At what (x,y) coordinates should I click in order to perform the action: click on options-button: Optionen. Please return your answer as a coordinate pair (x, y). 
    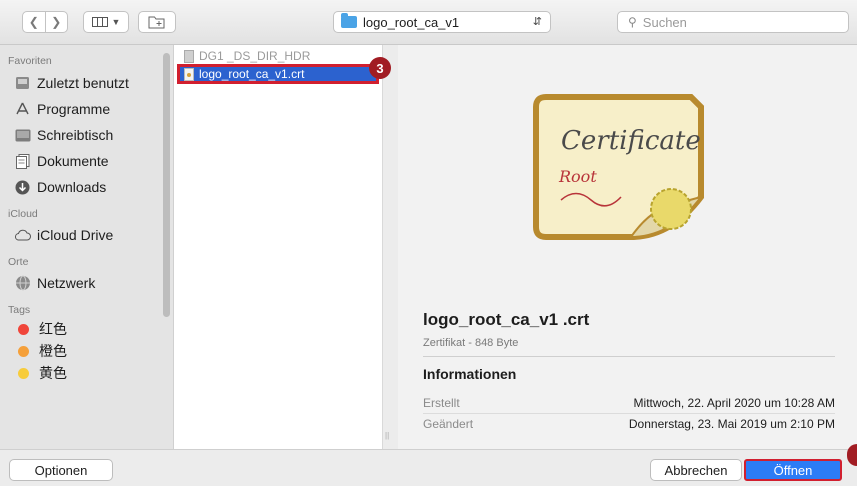
    Looking at the image, I should click on (61, 470).